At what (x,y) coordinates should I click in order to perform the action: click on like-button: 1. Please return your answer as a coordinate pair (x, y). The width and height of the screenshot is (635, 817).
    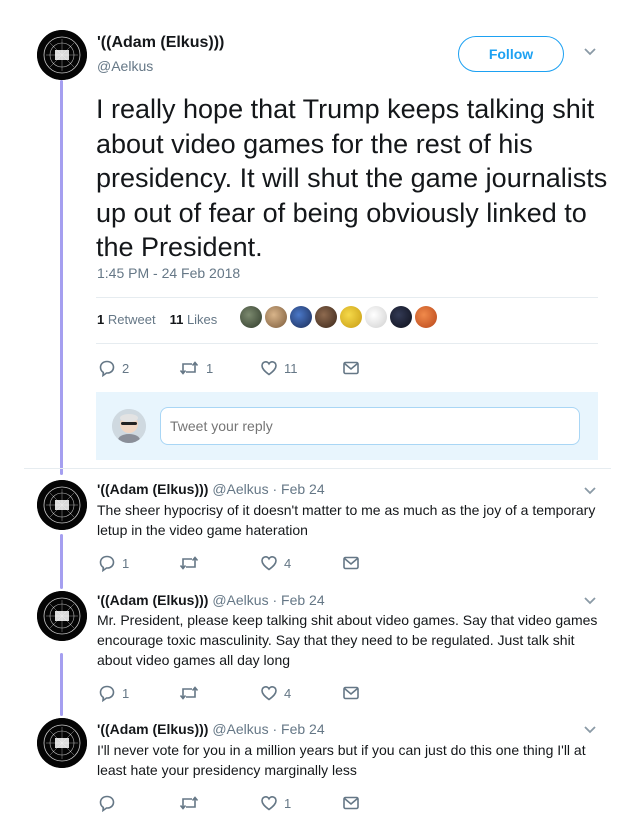
    Looking at the image, I should click on (301, 803).